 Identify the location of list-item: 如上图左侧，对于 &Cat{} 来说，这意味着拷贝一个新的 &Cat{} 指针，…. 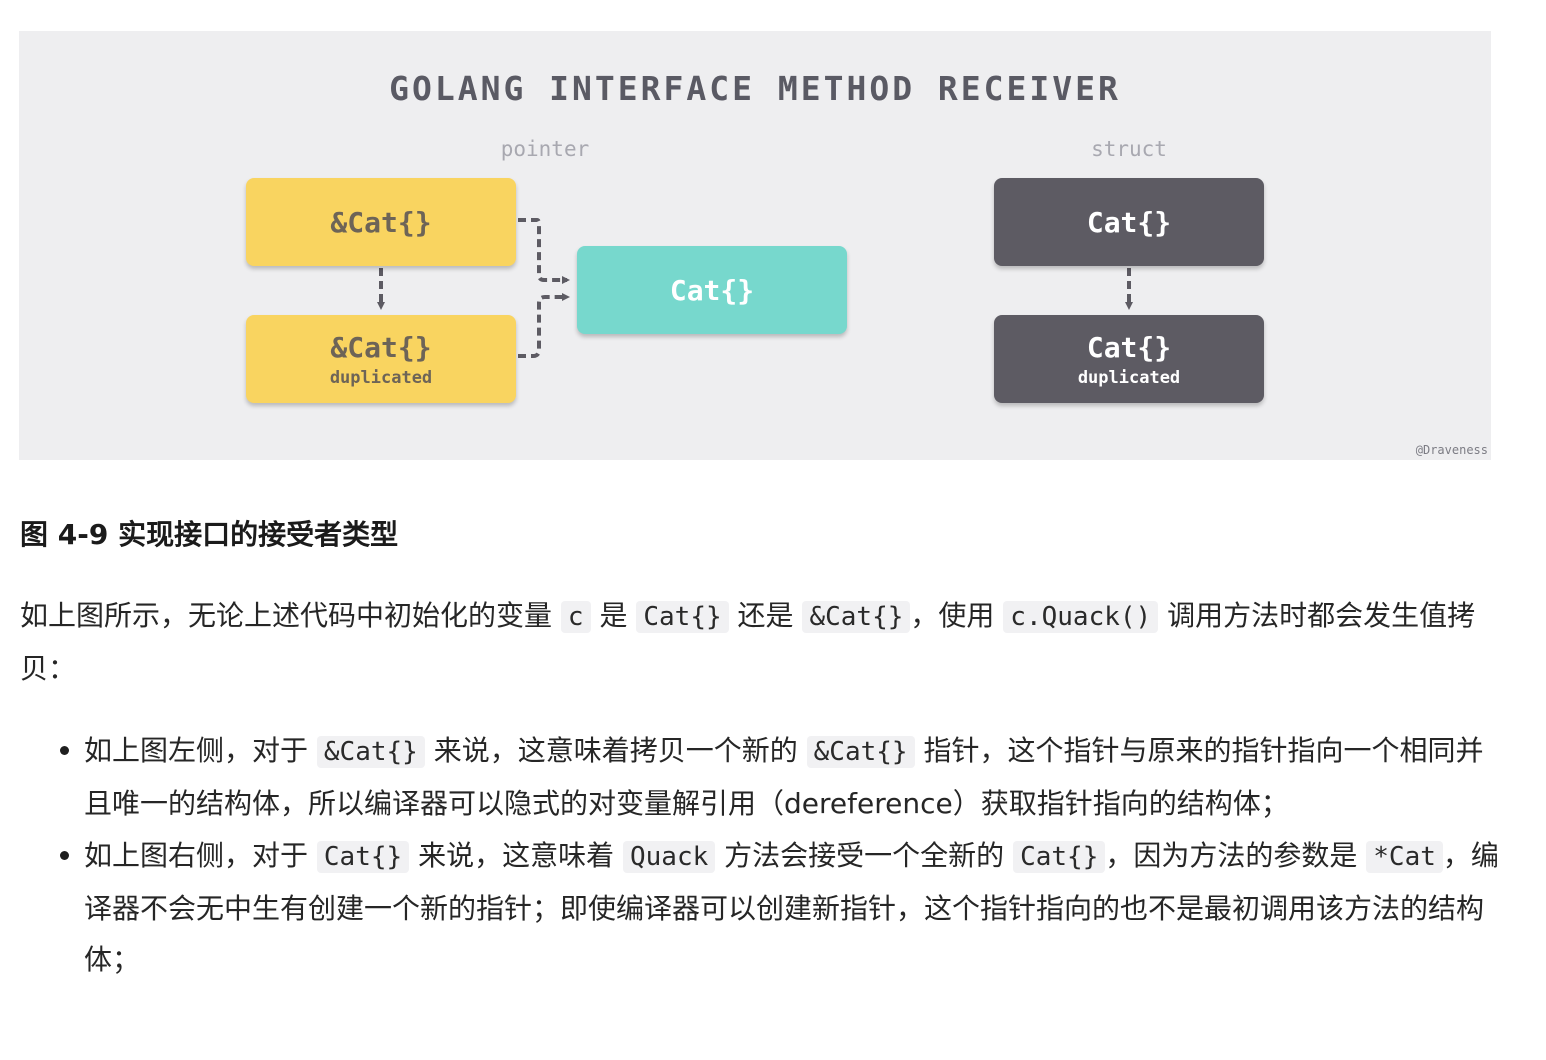
(782, 777).